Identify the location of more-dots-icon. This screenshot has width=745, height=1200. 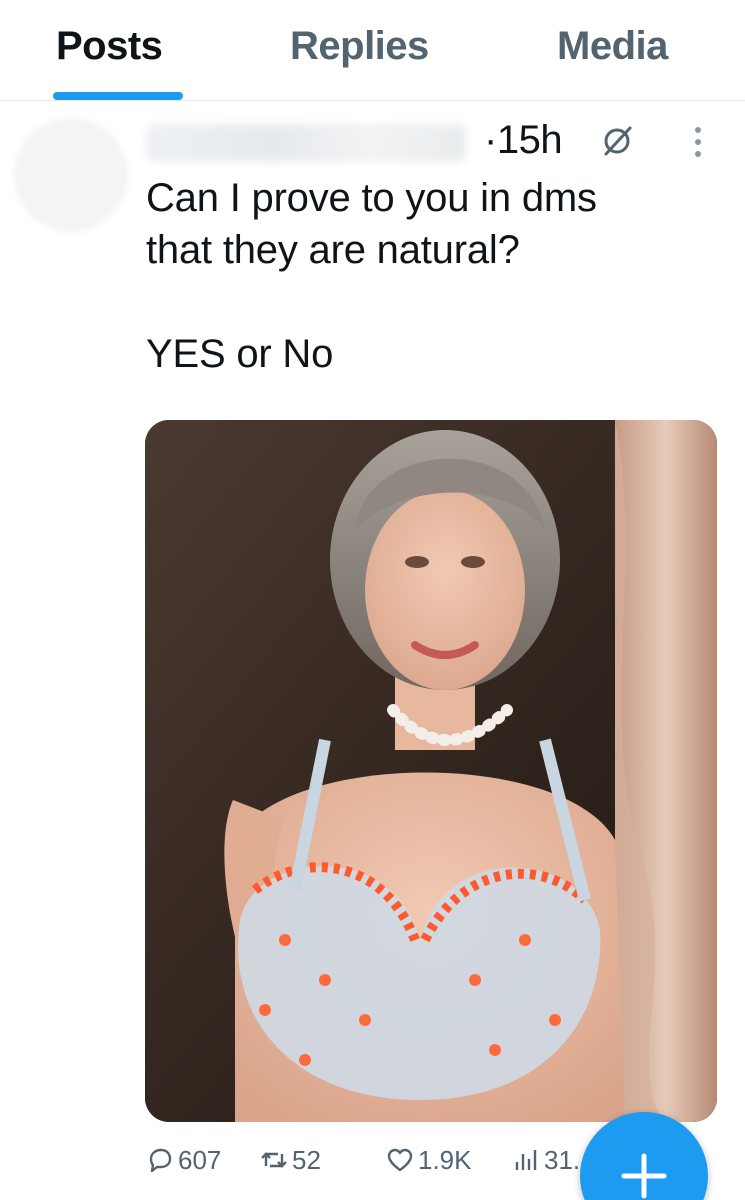
(698, 142).